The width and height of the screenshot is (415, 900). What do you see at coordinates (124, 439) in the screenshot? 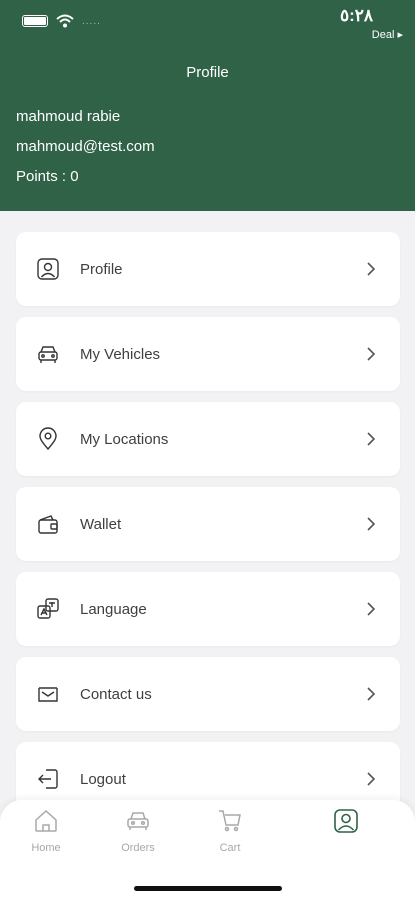
I see `menu-item-label: My Locations` at bounding box center [124, 439].